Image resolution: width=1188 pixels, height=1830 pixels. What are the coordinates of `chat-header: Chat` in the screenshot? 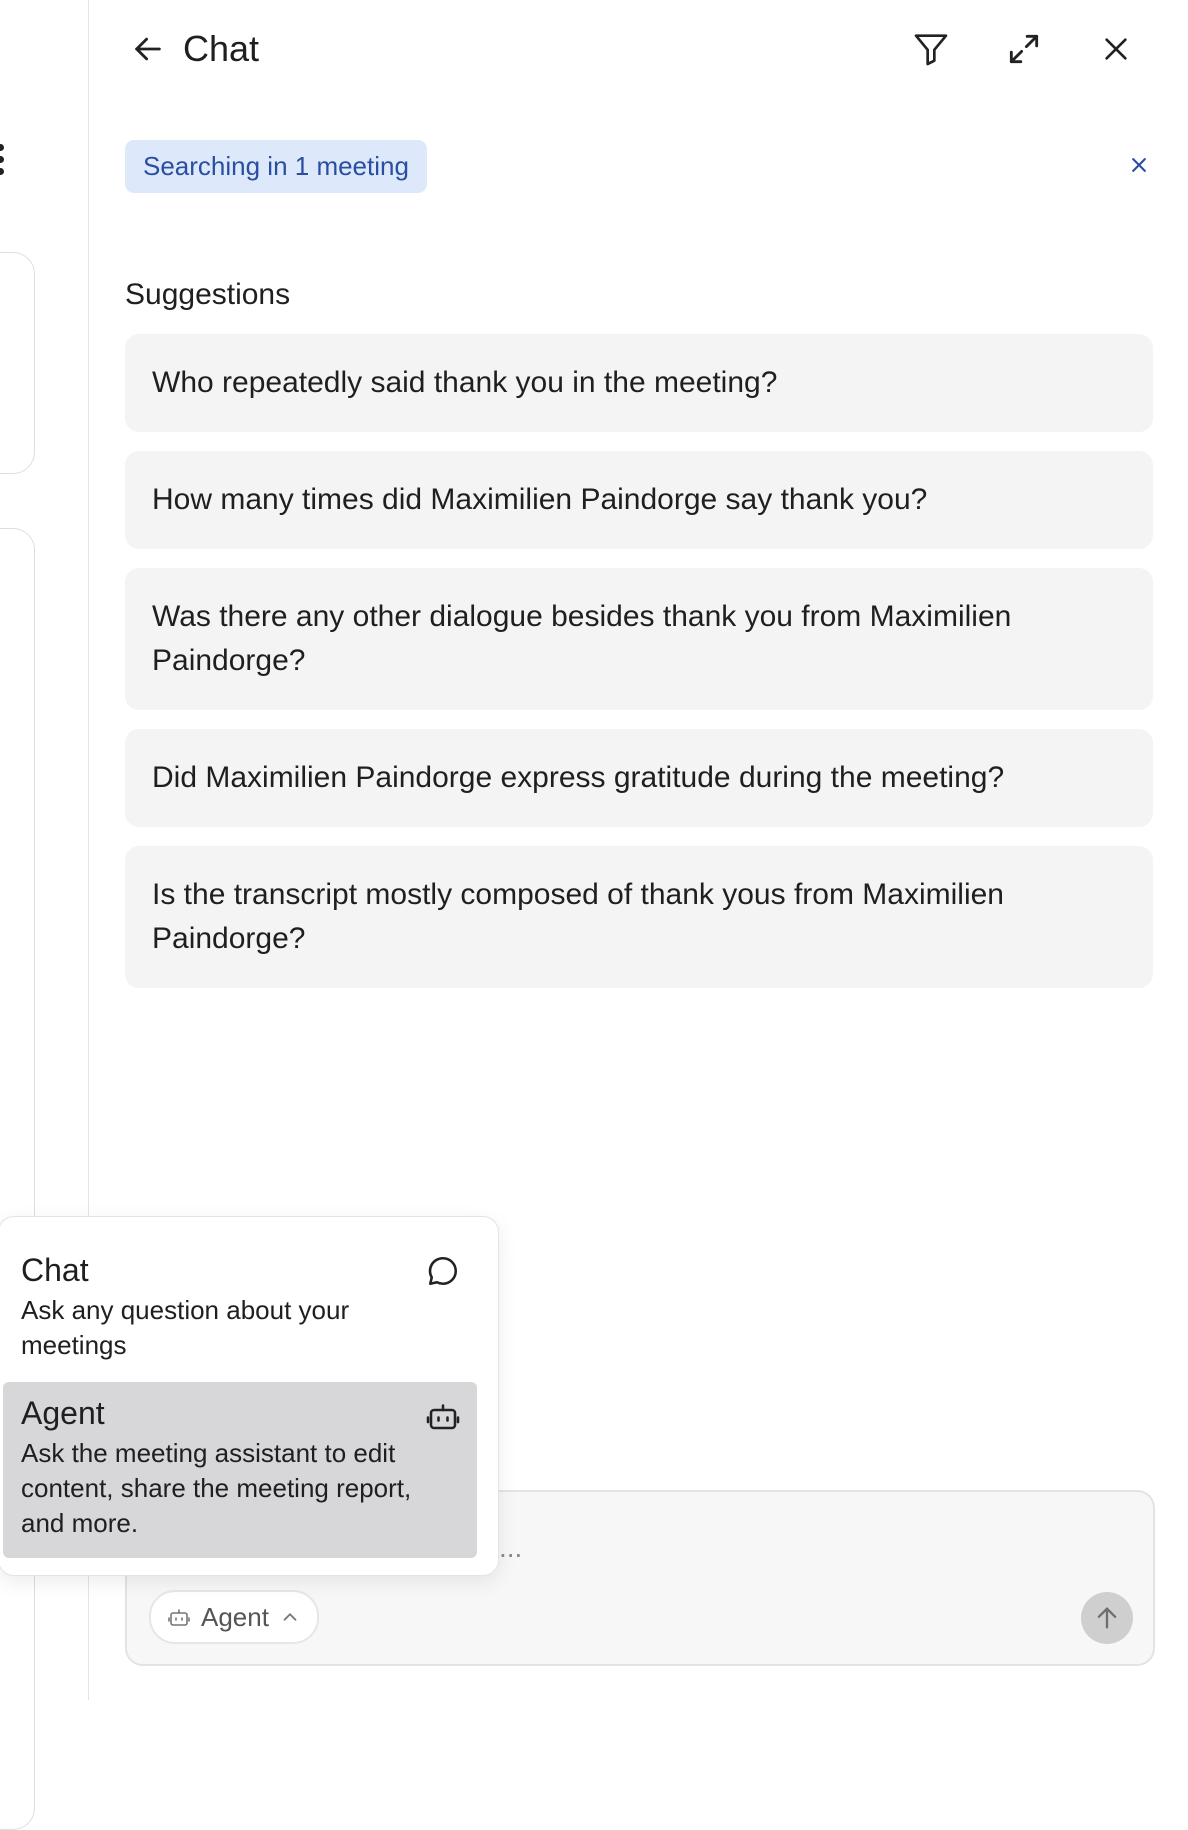 It's located at (638, 50).